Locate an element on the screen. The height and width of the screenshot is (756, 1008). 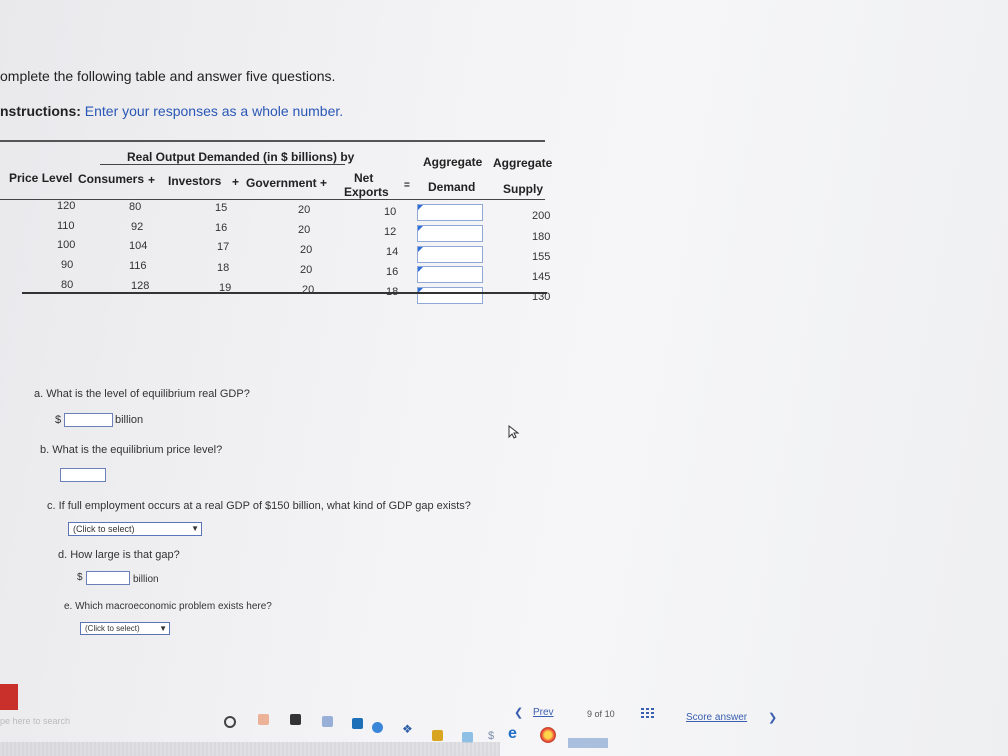
cell-supply: 145 is located at coordinates (541, 277).